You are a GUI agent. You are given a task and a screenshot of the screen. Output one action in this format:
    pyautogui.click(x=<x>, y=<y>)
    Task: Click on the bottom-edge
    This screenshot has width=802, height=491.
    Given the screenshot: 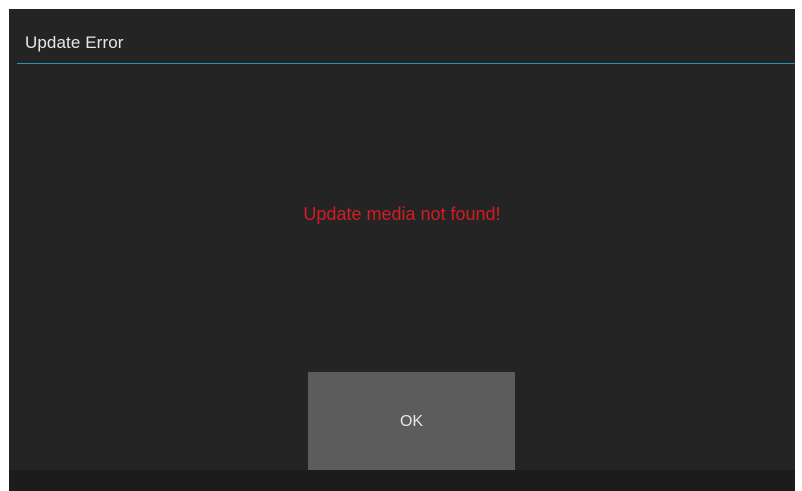 What is the action you would take?
    pyautogui.click(x=402, y=480)
    